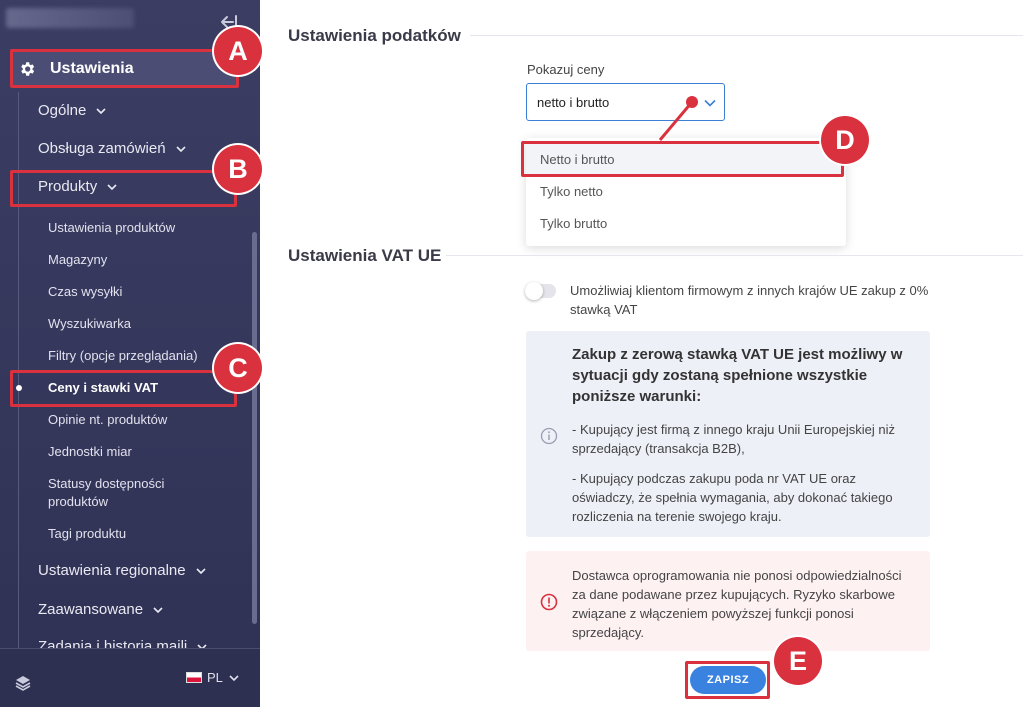 Image resolution: width=1023 pixels, height=707 pixels. What do you see at coordinates (238, 169) in the screenshot?
I see `annotation-badge-b: B` at bounding box center [238, 169].